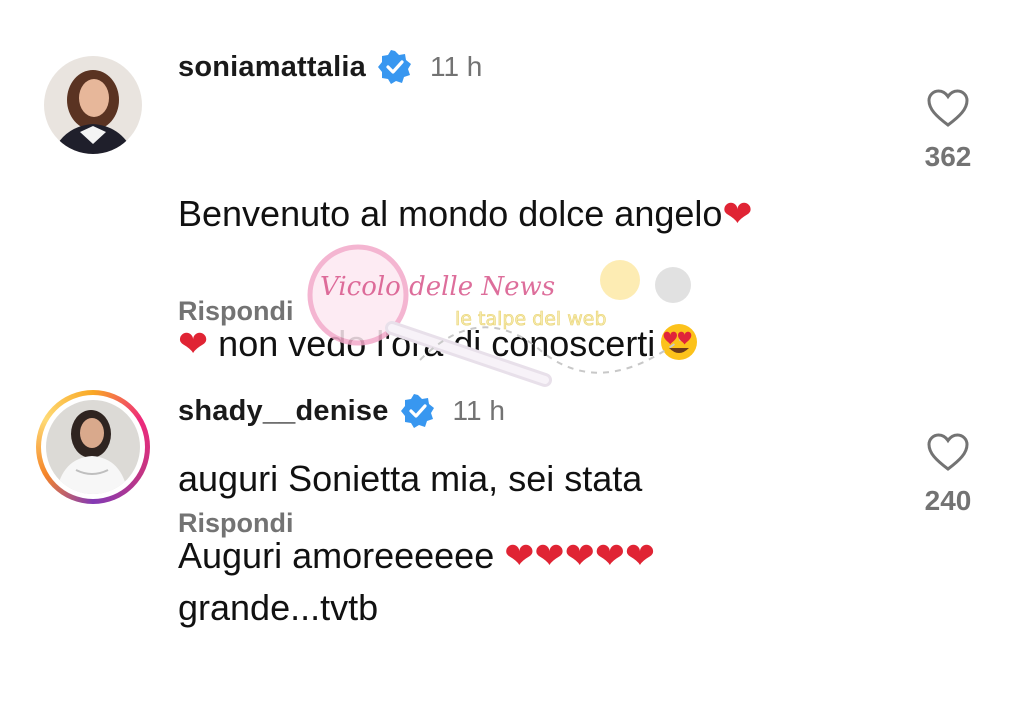 The width and height of the screenshot is (1024, 715). I want to click on like-count: 240, so click(948, 500).